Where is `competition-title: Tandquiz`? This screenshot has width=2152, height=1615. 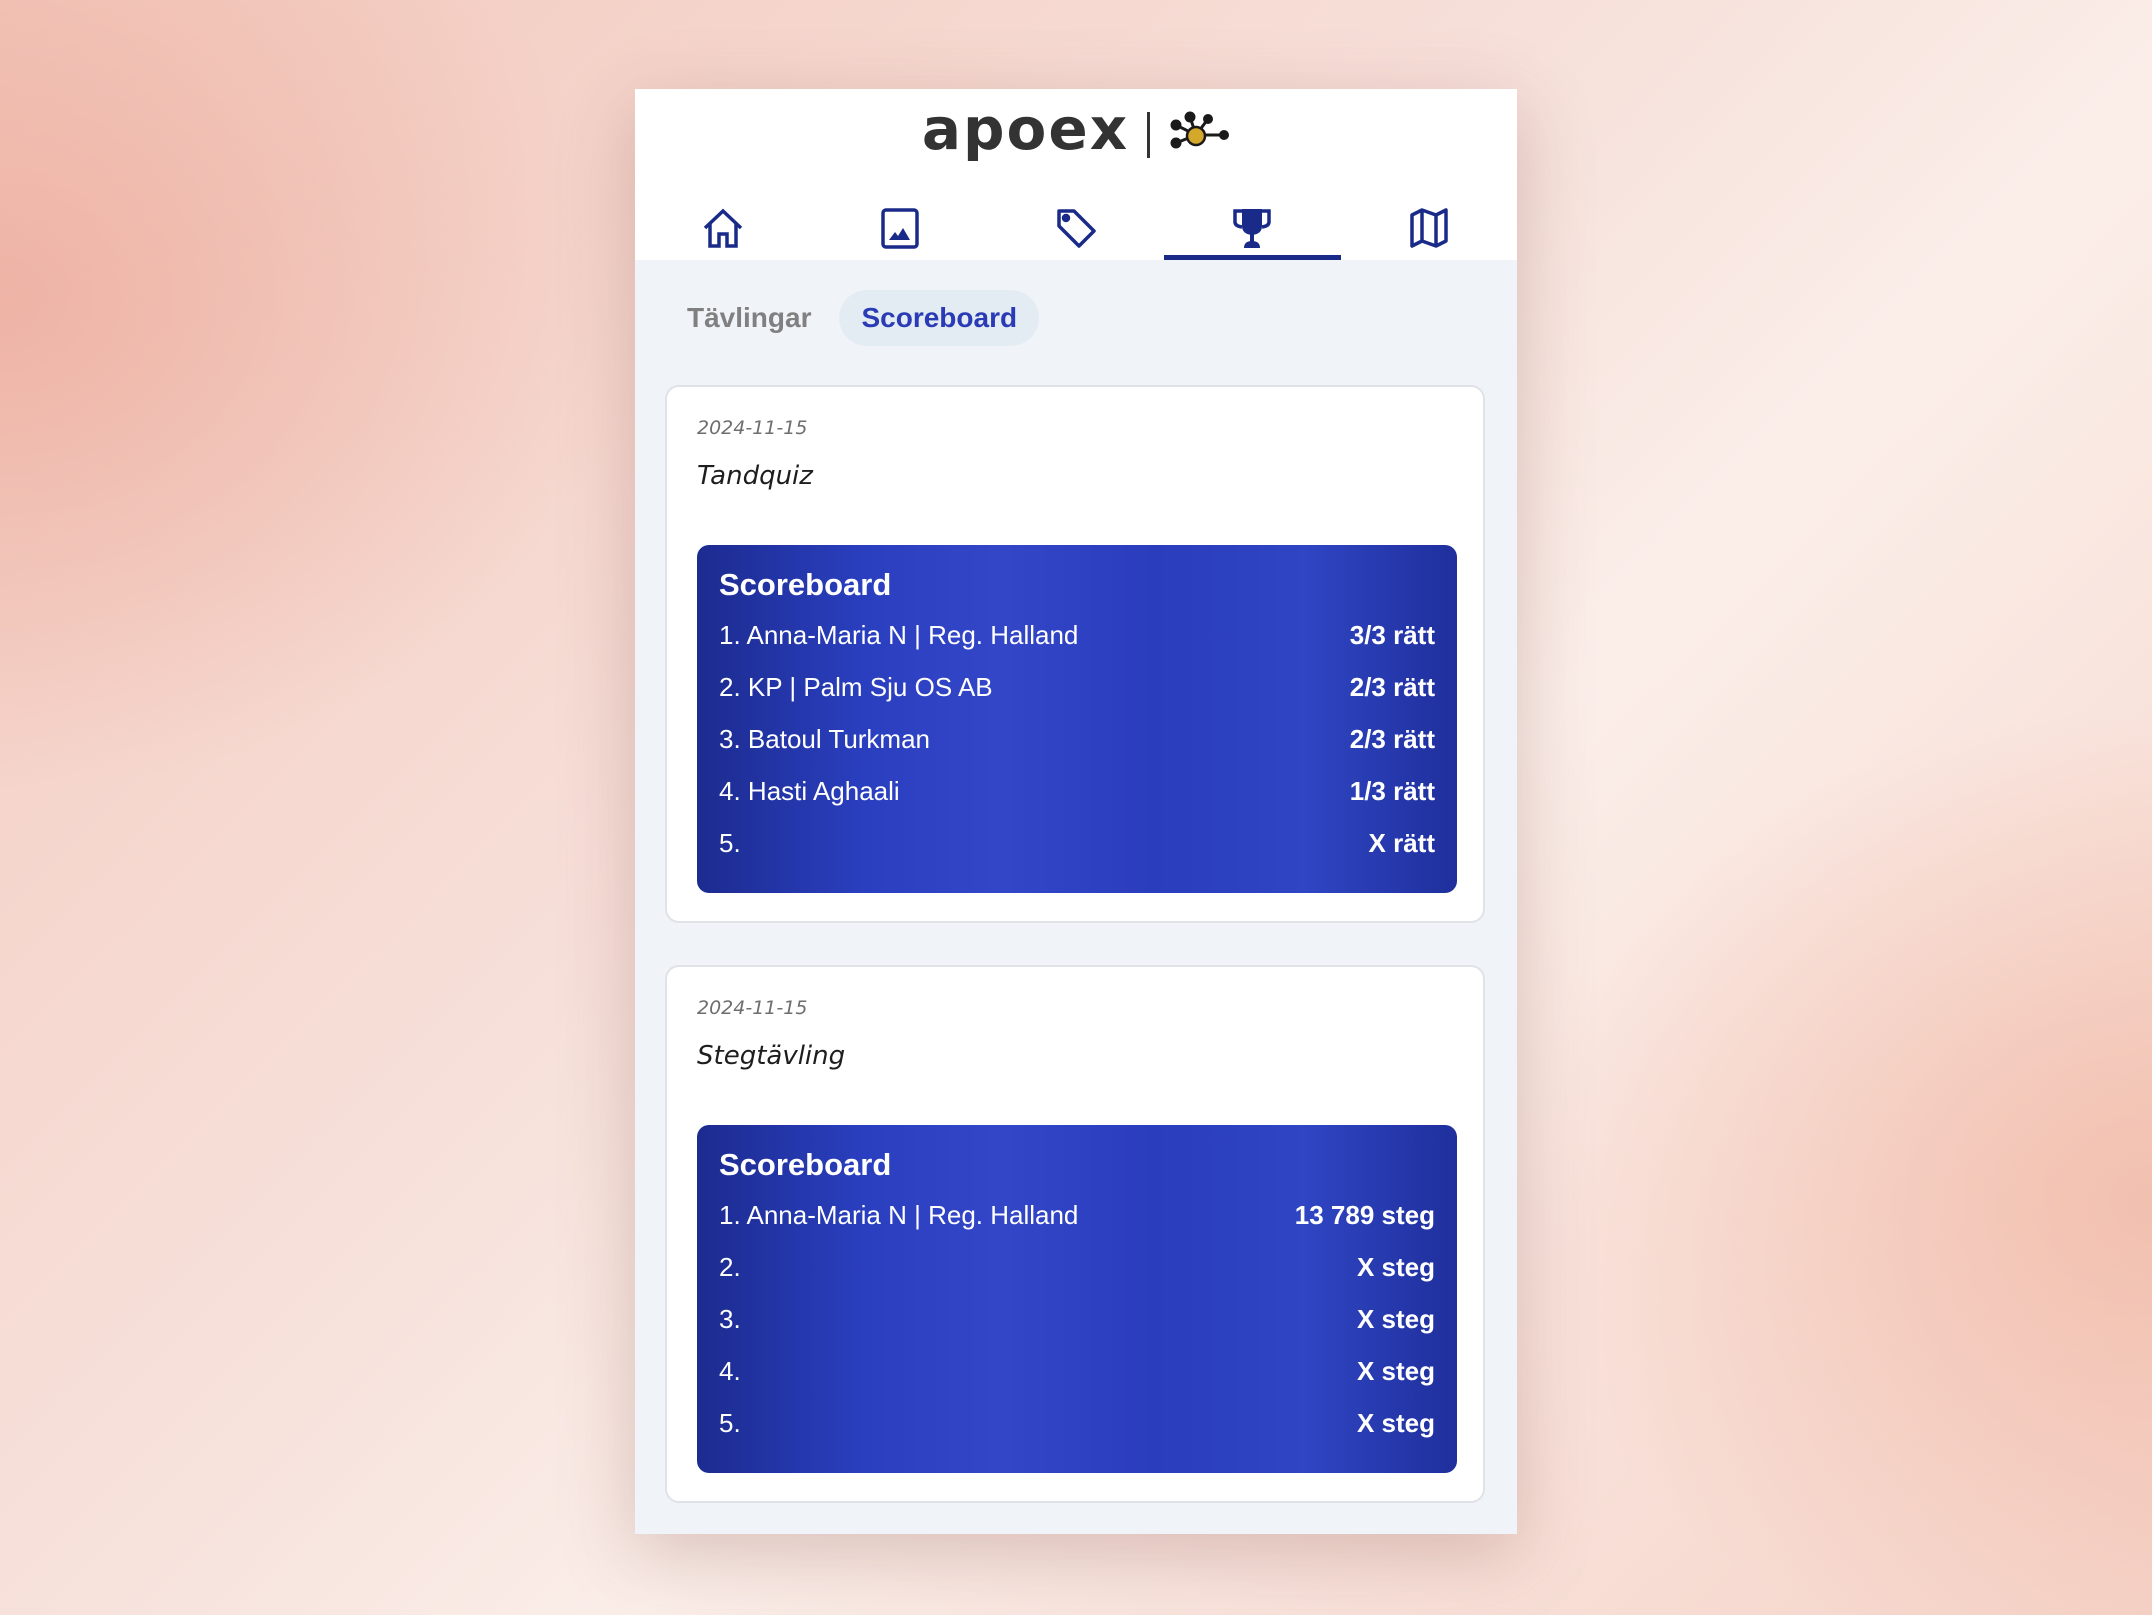
competition-title: Tandquiz is located at coordinates (755, 476).